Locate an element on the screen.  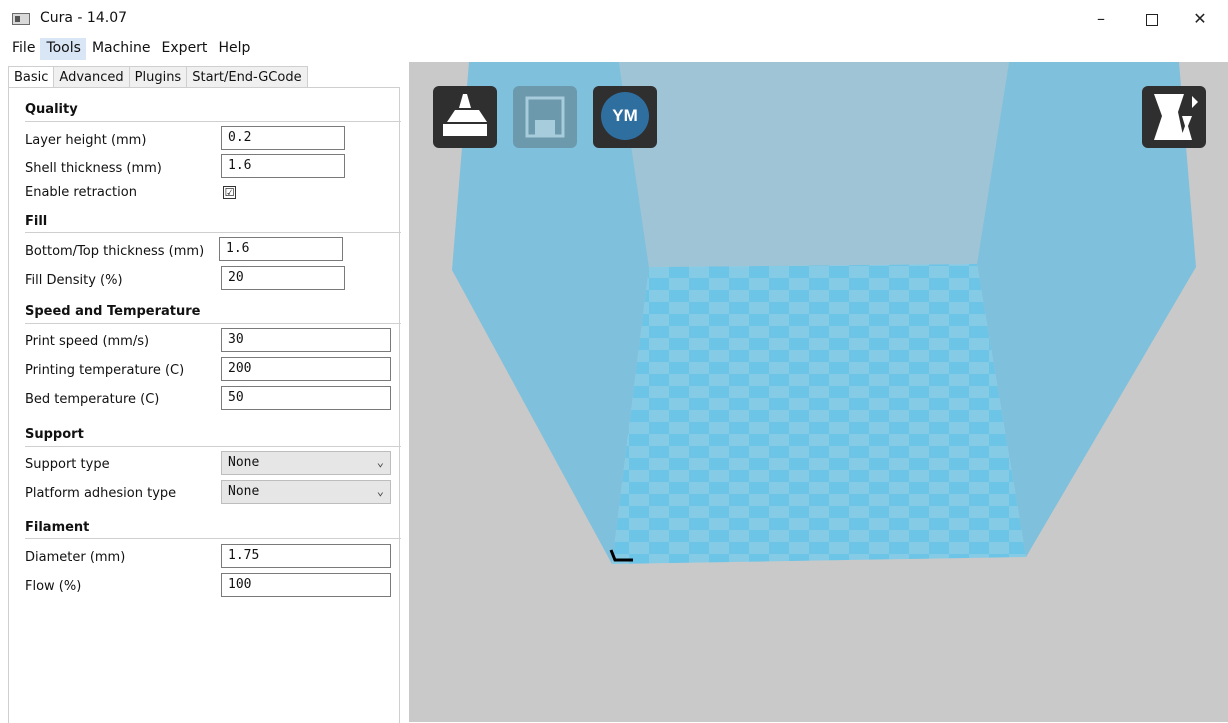
support-type-select: None ⌄ is located at coordinates (306, 463).